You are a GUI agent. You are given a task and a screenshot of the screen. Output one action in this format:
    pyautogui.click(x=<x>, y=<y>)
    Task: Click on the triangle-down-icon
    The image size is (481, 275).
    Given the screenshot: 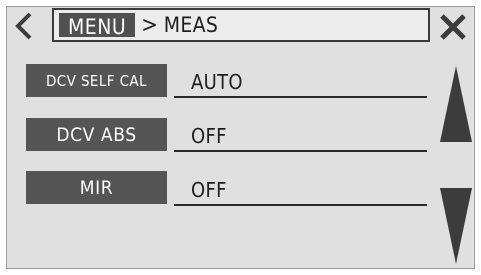 What is the action you would take?
    pyautogui.click(x=456, y=226)
    